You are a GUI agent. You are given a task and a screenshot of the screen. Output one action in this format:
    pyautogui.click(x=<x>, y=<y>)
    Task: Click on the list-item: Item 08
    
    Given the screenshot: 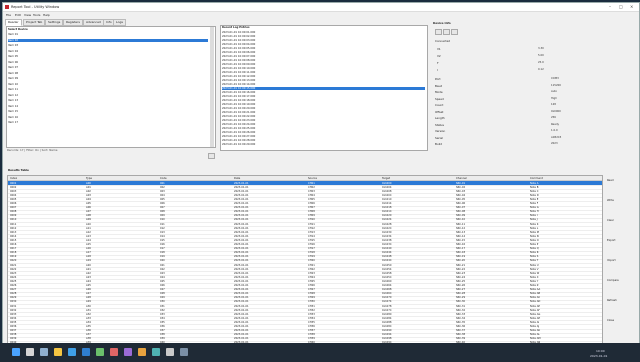 What is the action you would take?
    pyautogui.click(x=108, y=73)
    